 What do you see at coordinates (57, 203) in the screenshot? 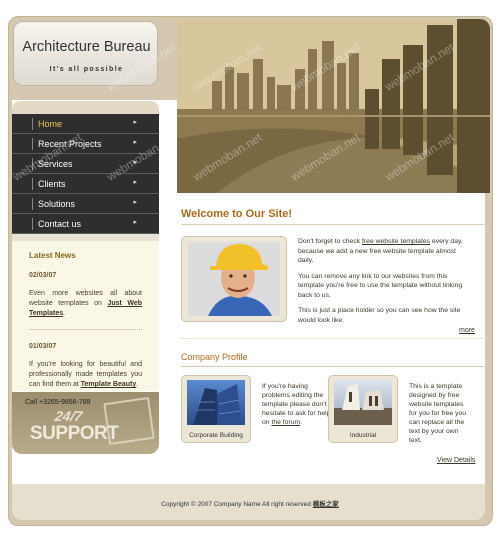
I see `nav-item-label: Solutions` at bounding box center [57, 203].